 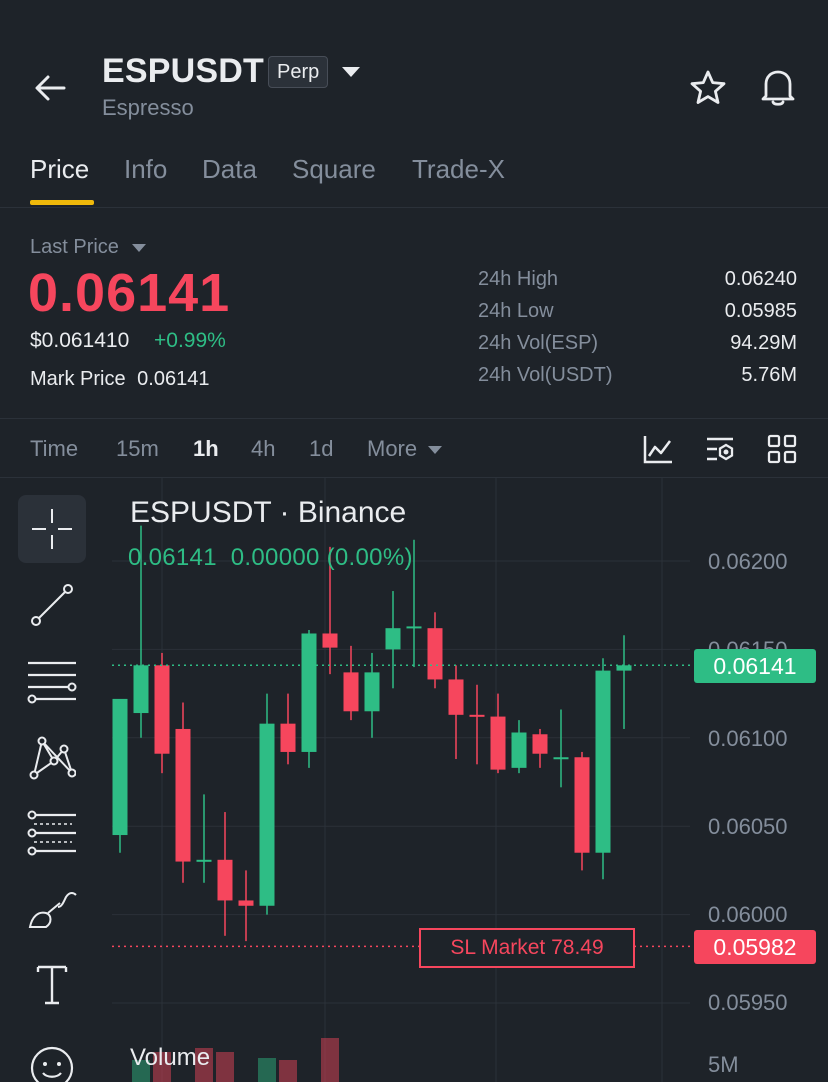 What do you see at coordinates (748, 561) in the screenshot?
I see `y-tick-label: 0.06200` at bounding box center [748, 561].